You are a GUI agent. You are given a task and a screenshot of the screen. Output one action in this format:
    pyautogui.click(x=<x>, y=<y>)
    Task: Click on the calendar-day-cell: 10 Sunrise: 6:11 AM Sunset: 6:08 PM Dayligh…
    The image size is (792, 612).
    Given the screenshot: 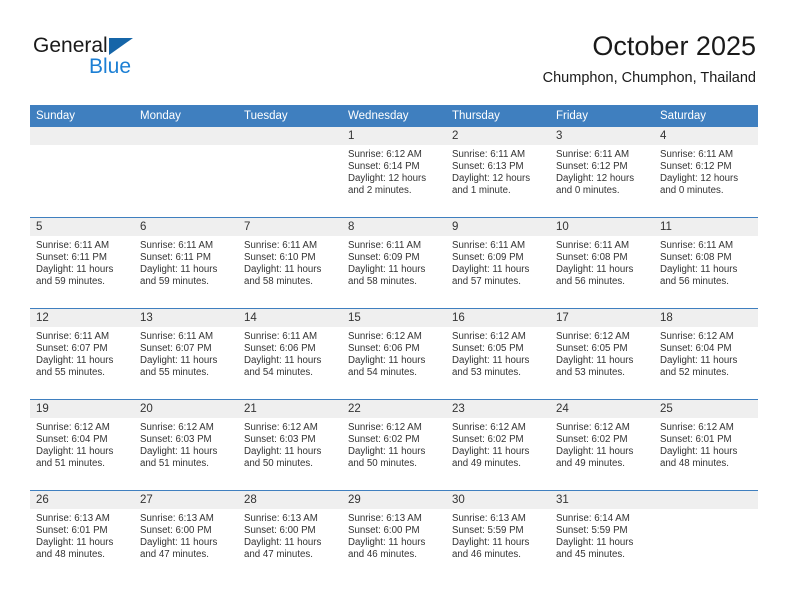 What is the action you would take?
    pyautogui.click(x=602, y=263)
    